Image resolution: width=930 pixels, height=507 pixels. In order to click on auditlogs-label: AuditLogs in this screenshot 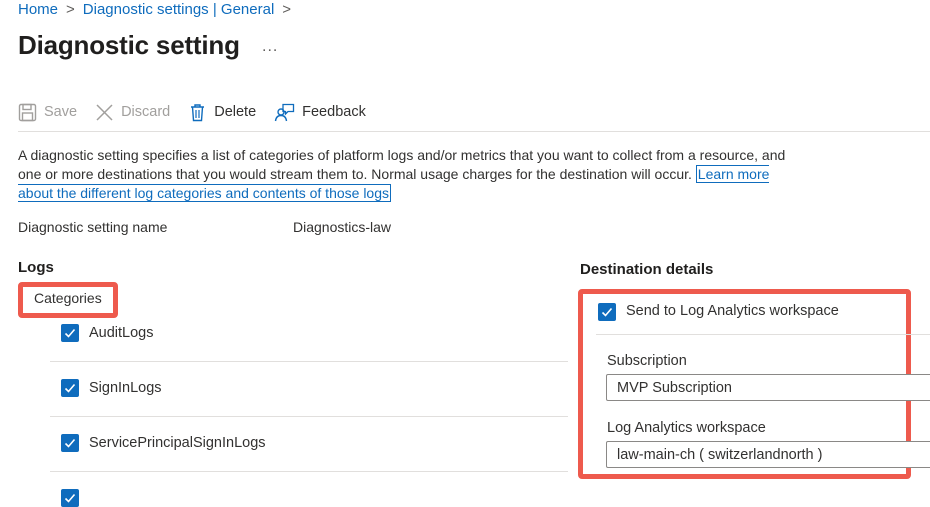, I will do `click(121, 333)`.